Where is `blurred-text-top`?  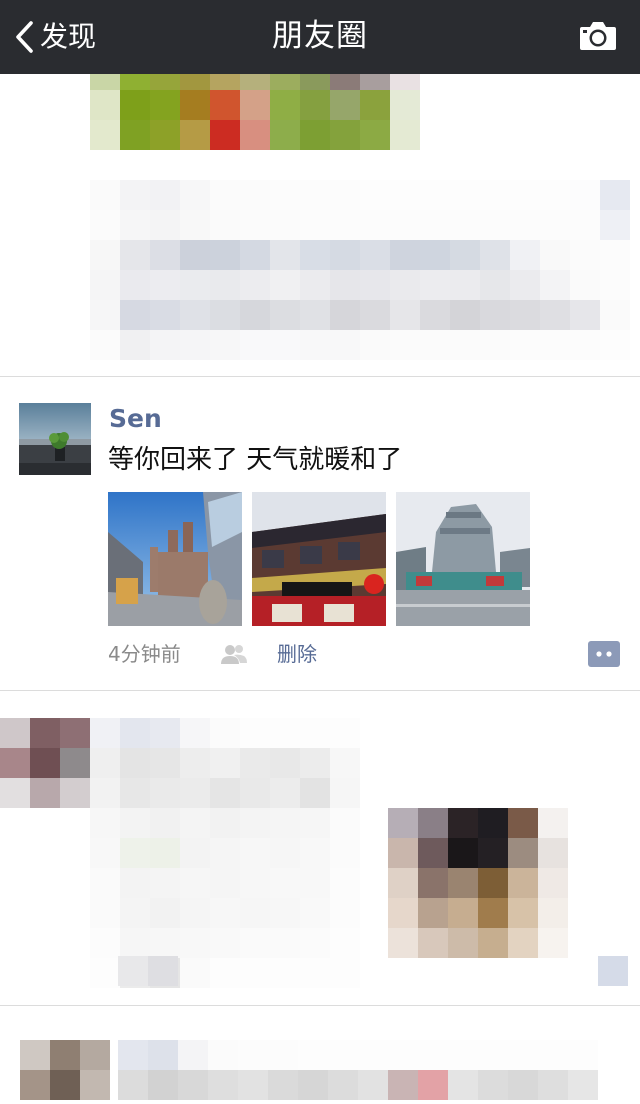 blurred-text-top is located at coordinates (360, 270).